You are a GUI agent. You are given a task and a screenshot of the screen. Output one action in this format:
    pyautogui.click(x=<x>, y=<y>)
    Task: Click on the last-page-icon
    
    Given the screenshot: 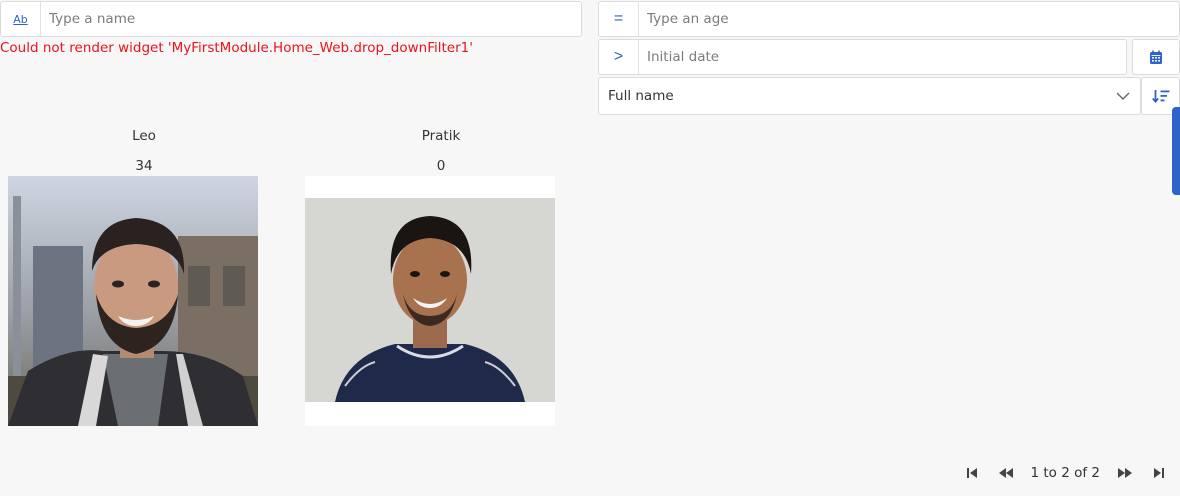 What is the action you would take?
    pyautogui.click(x=1159, y=473)
    